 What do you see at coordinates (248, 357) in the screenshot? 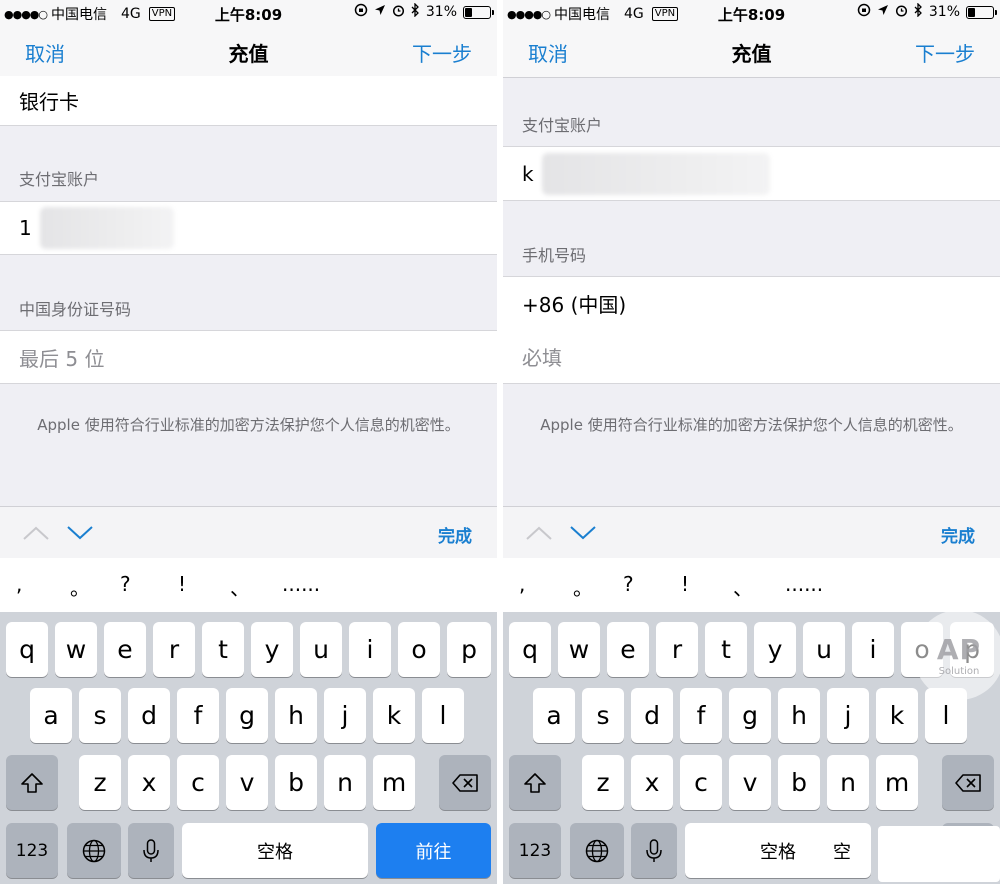
I see `id-number-field: 最后 5 位` at bounding box center [248, 357].